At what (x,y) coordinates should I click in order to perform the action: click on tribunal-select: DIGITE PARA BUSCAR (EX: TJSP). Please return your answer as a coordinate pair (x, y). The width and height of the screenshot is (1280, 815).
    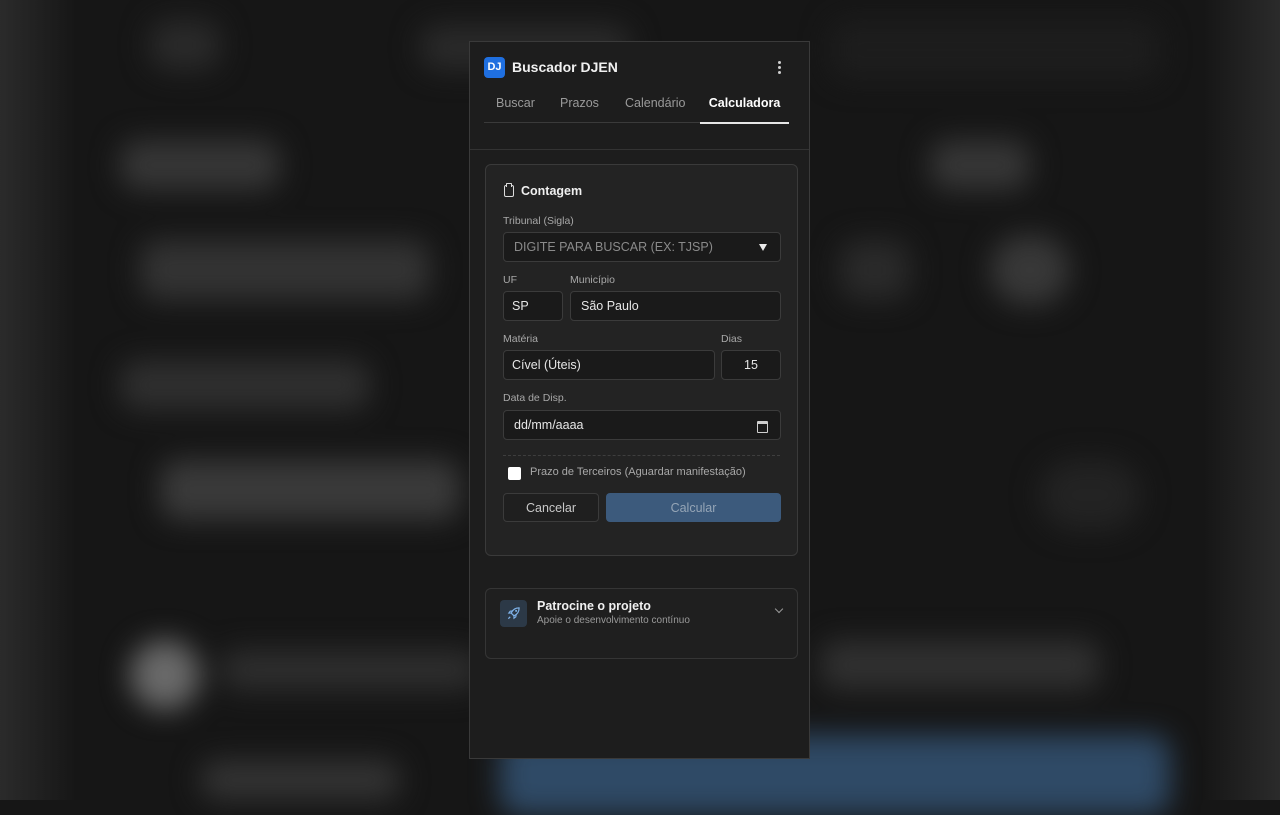
    Looking at the image, I should click on (642, 247).